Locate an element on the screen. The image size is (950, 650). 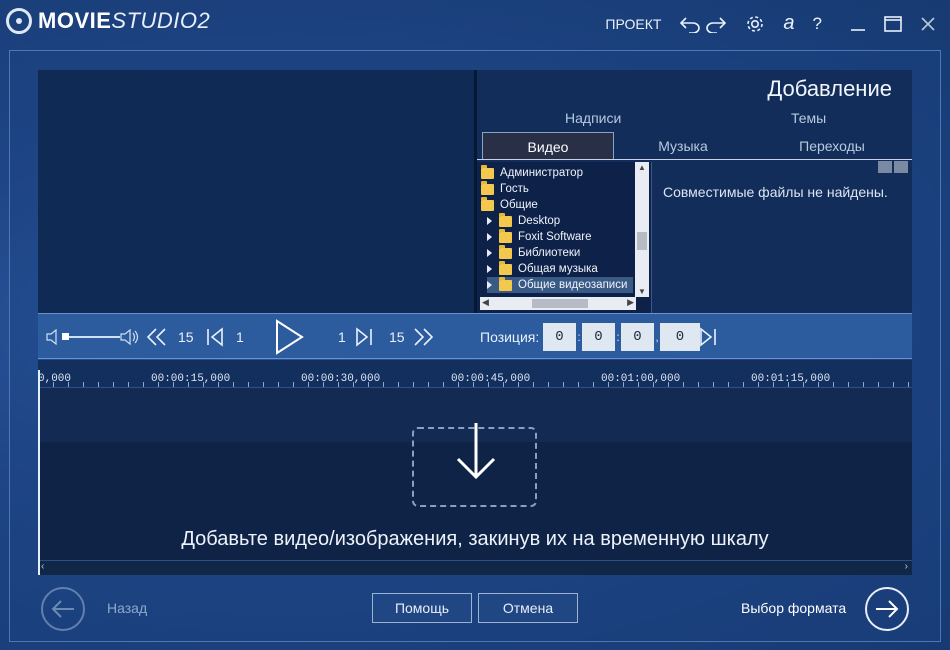
playhead is located at coordinates (39, 472).